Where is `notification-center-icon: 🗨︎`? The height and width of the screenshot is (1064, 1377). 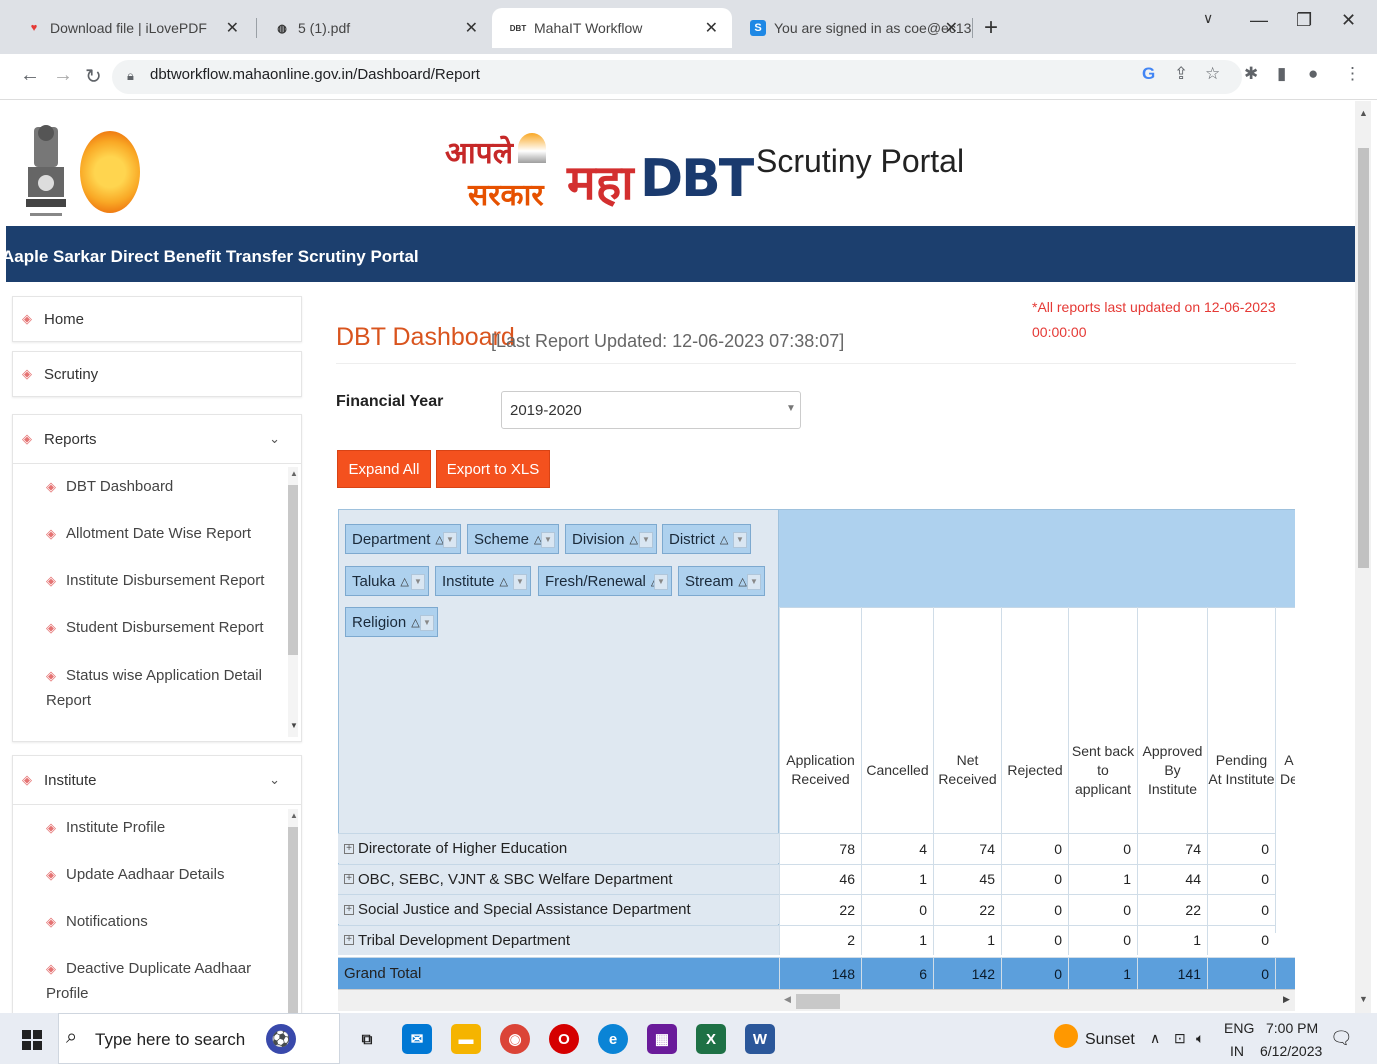 notification-center-icon: 🗨︎ is located at coordinates (1341, 1038).